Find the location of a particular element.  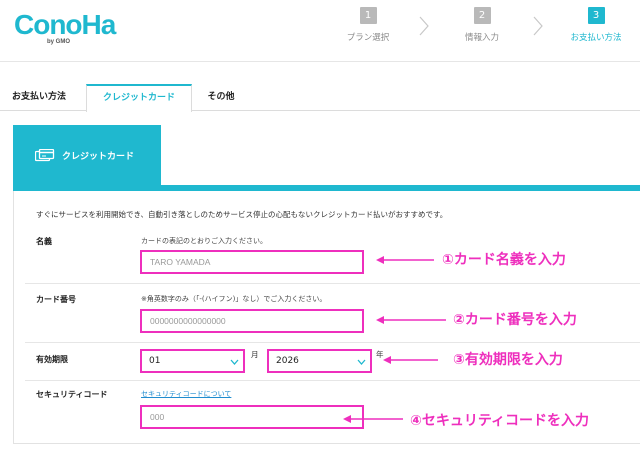

step-payment-method: 3 お支払い方法 is located at coordinates (596, 29).